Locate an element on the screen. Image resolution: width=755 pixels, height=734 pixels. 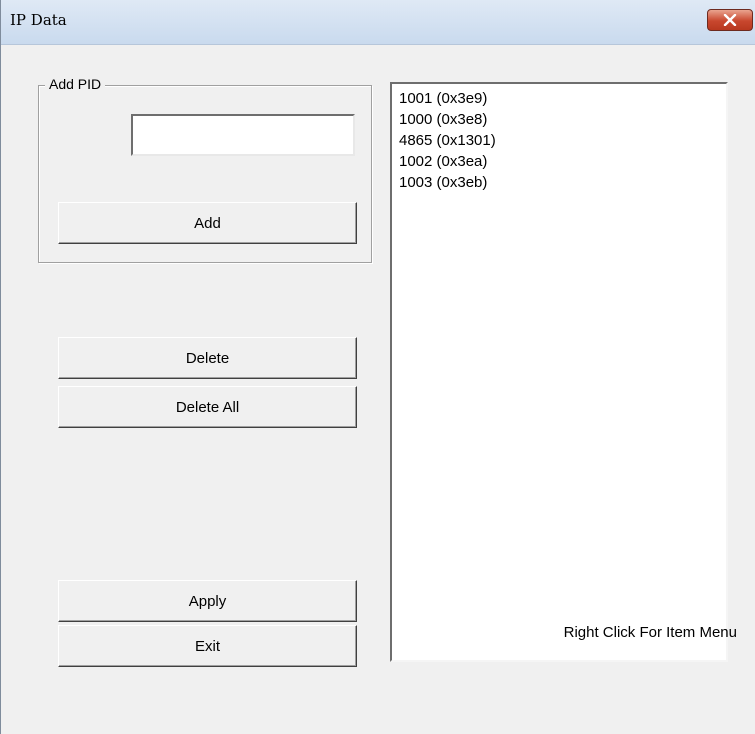
close-icon is located at coordinates (730, 20).